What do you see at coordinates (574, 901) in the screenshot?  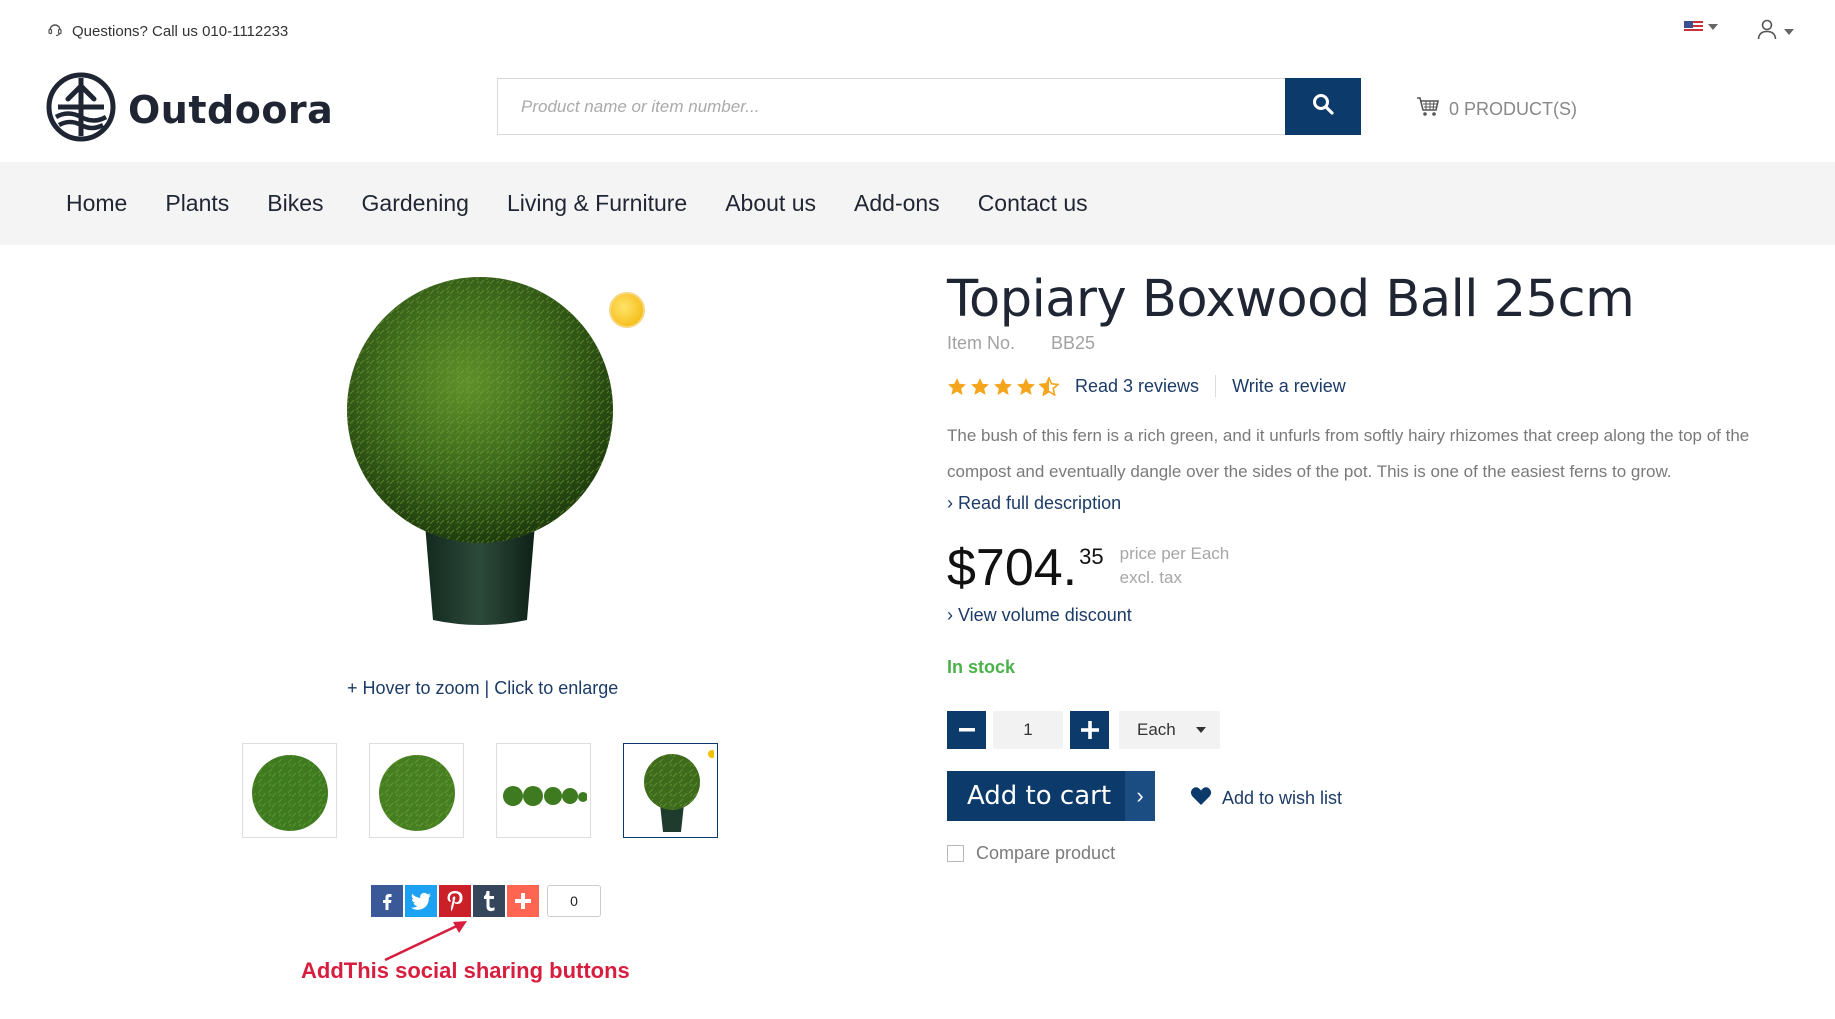 I see `share-count: 0` at bounding box center [574, 901].